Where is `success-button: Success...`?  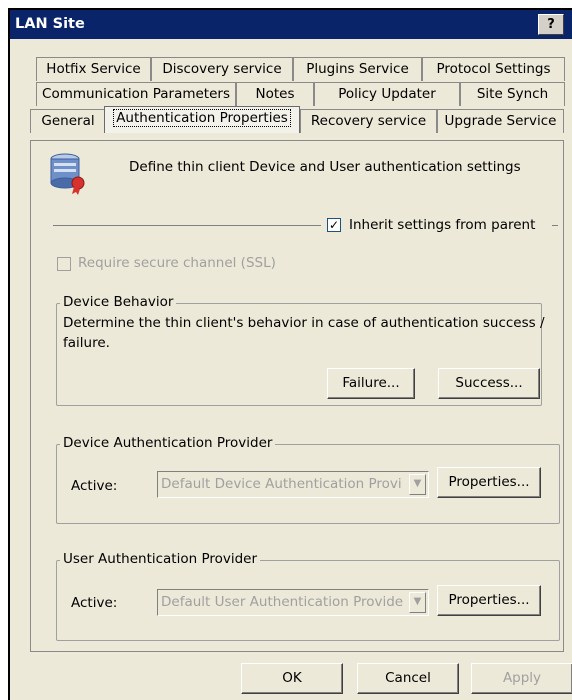
success-button: Success... is located at coordinates (489, 383).